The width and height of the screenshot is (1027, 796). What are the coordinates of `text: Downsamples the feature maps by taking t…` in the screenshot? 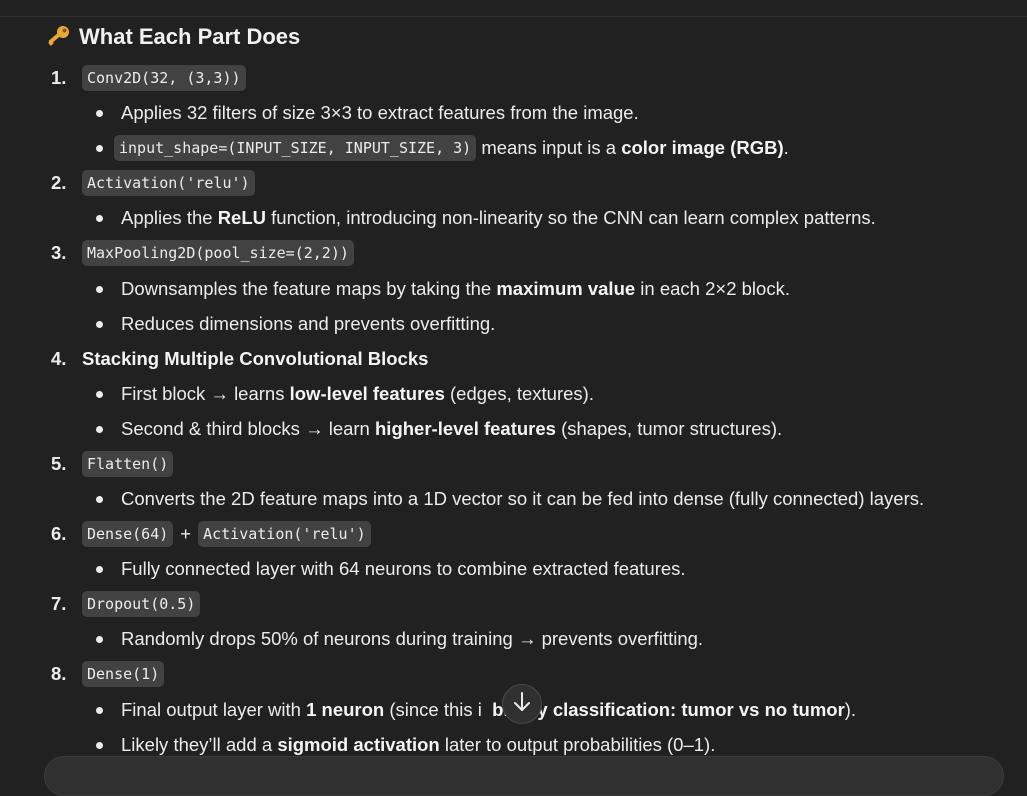 It's located at (309, 288).